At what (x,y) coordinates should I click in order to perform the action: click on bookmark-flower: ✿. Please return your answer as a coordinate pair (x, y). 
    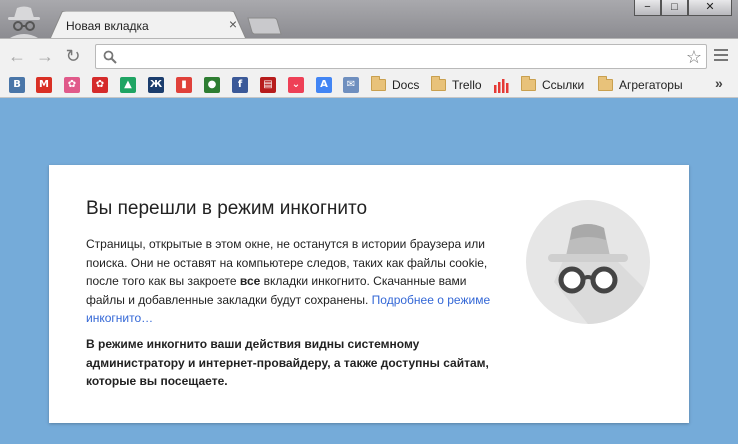
    Looking at the image, I should click on (72, 85).